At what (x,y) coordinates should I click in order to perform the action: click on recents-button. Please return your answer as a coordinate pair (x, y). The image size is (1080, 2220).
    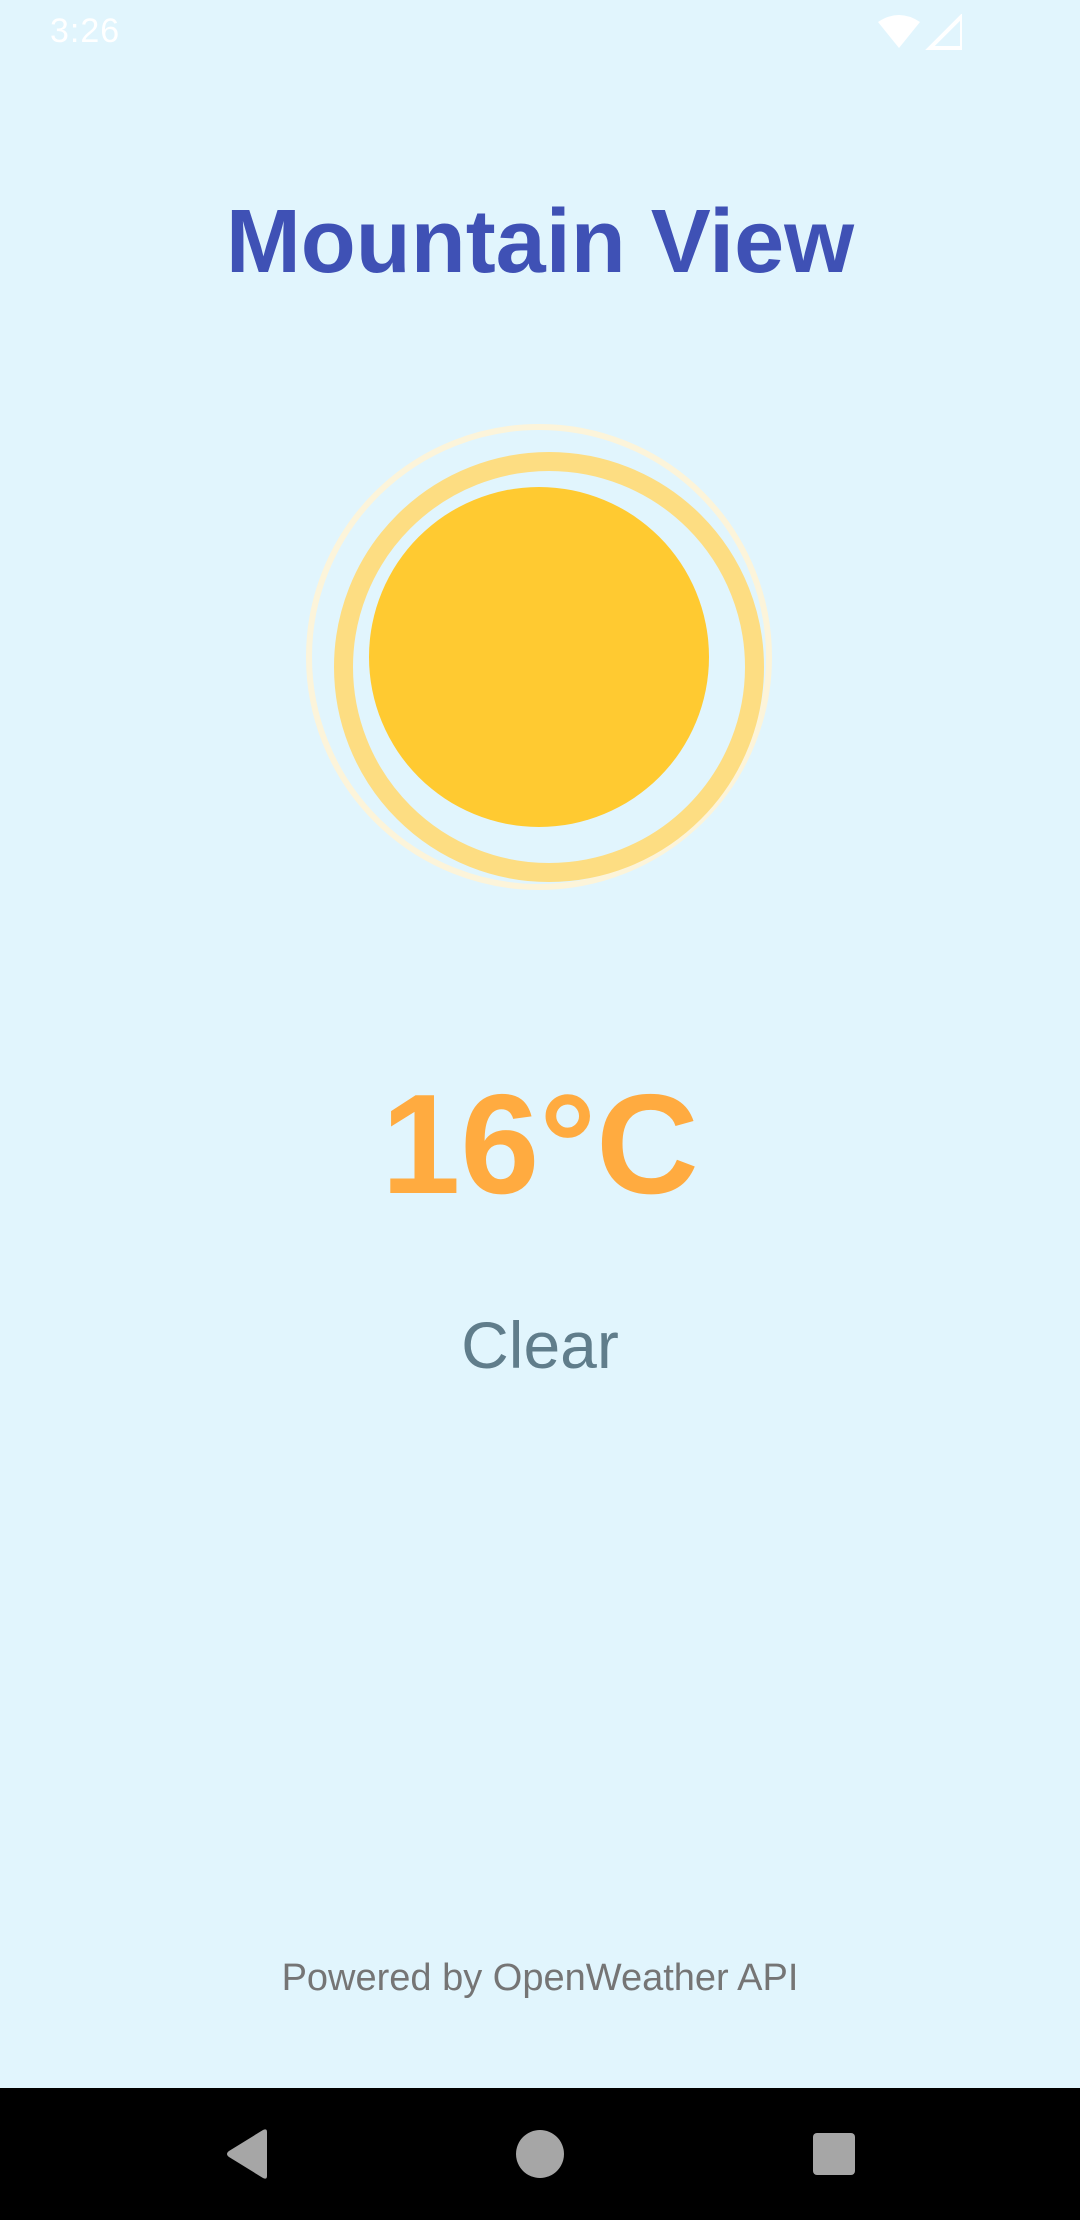
    Looking at the image, I should click on (834, 2154).